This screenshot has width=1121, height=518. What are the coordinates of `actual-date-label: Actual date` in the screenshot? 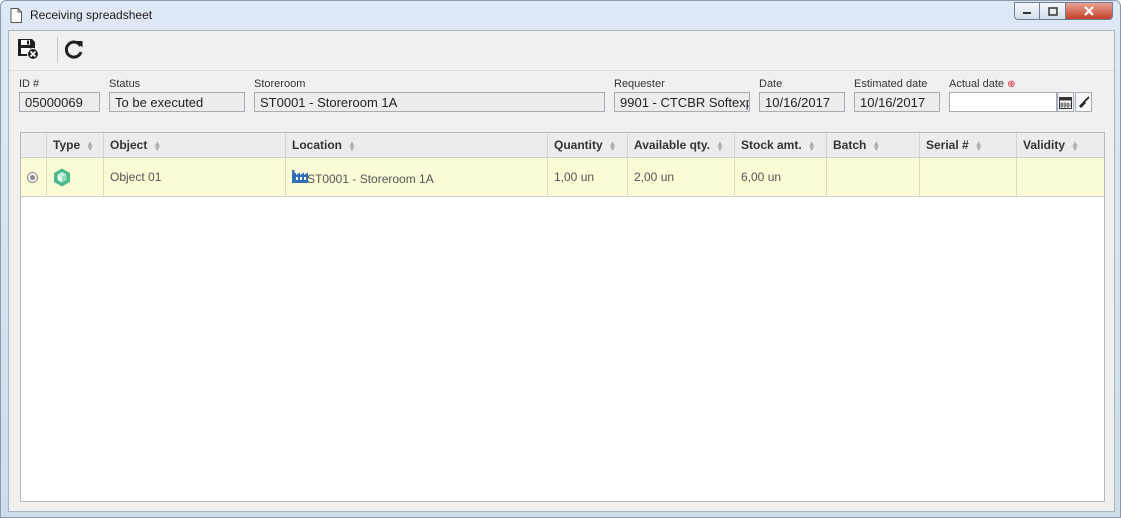 It's located at (977, 84).